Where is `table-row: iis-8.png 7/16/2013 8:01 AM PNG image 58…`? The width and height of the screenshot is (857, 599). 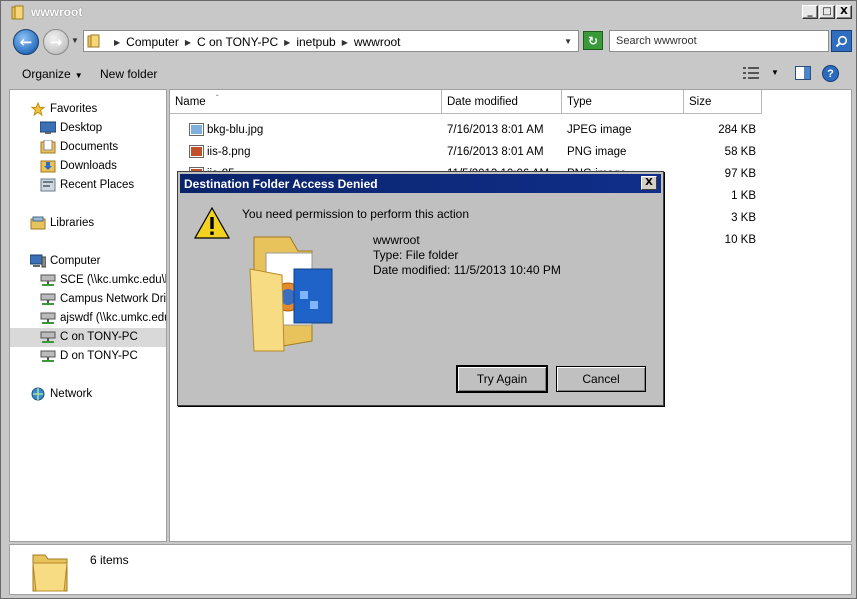 table-row: iis-8.png 7/16/2013 8:01 AM PNG image 58… is located at coordinates (510, 152).